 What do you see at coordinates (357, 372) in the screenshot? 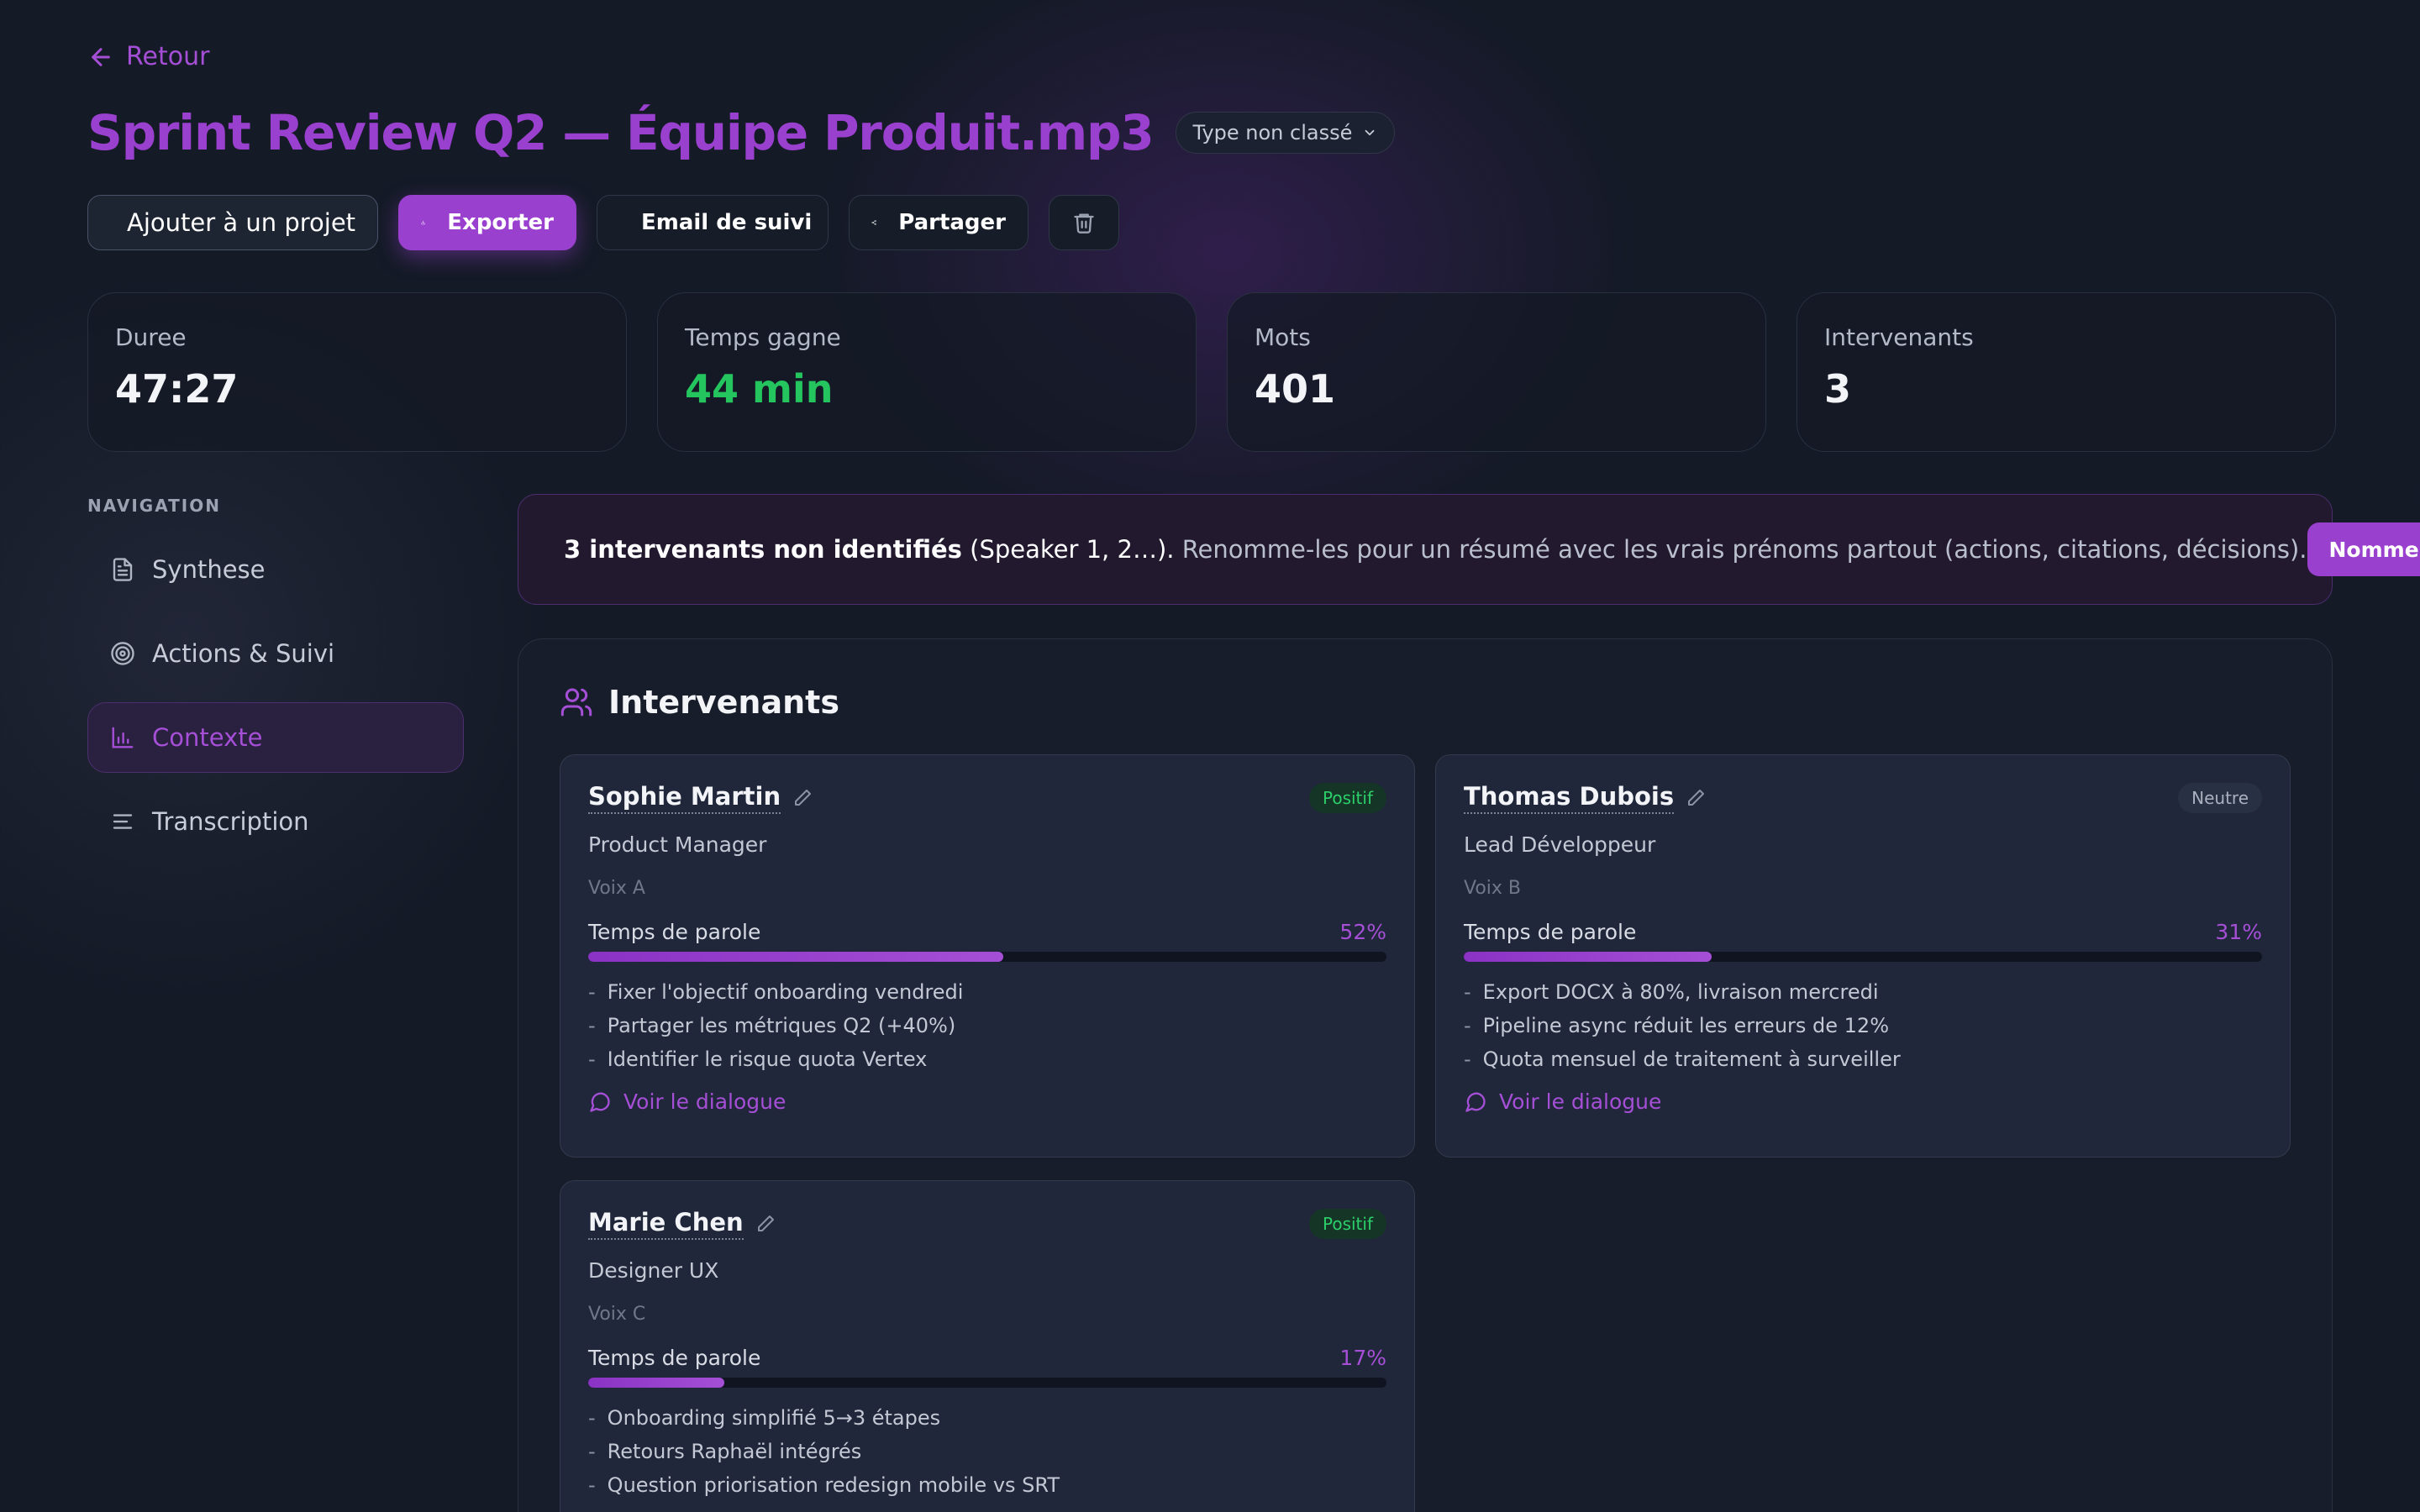
I see `stat-card-duration: Duree 47:27` at bounding box center [357, 372].